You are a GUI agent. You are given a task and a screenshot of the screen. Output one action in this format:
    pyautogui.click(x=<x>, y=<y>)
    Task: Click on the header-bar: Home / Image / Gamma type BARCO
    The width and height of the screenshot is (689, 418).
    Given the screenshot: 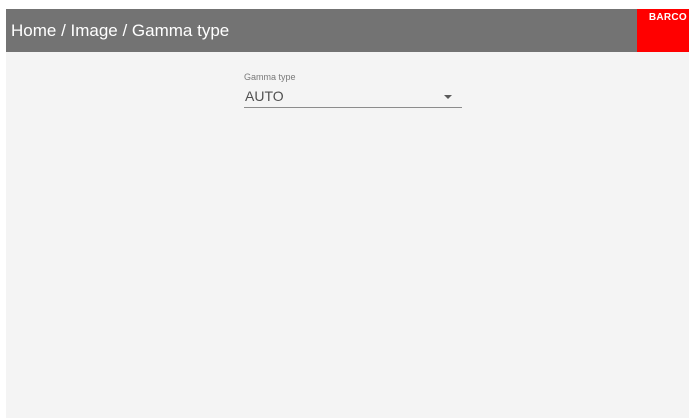 What is the action you would take?
    pyautogui.click(x=347, y=30)
    